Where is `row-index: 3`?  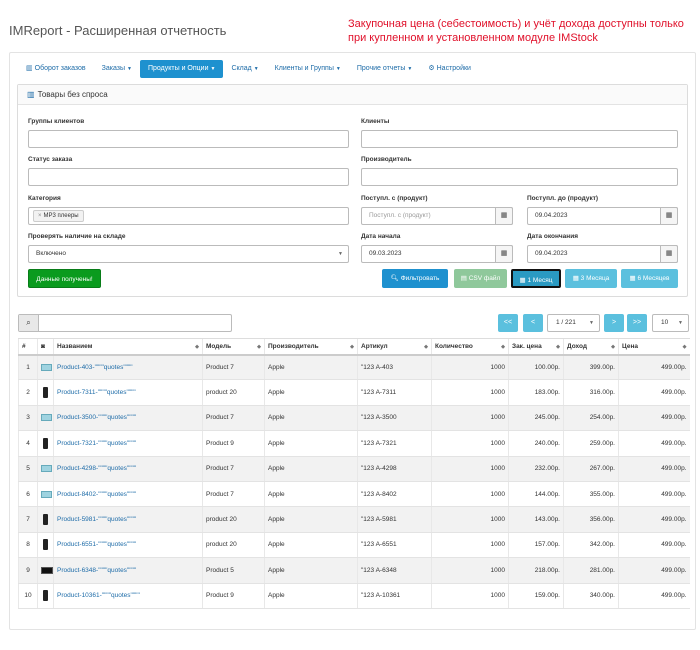 row-index: 3 is located at coordinates (28, 418).